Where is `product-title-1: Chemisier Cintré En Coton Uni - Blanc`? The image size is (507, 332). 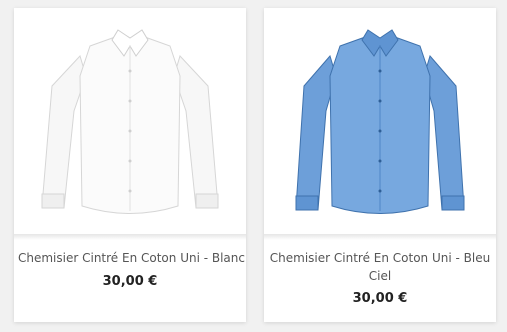 product-title-1: Chemisier Cintré En Coton Uni - Blanc is located at coordinates (130, 258).